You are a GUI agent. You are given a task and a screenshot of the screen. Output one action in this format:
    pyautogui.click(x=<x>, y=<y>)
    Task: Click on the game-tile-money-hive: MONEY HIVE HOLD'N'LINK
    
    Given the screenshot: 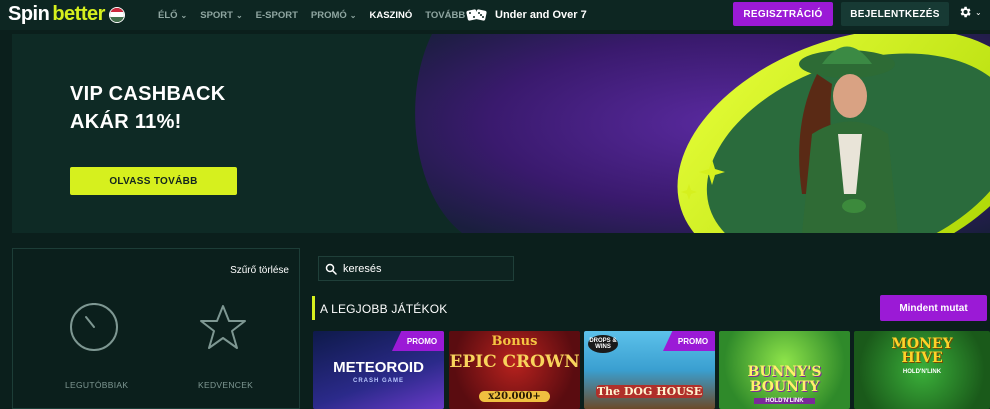 What is the action you would take?
    pyautogui.click(x=922, y=370)
    